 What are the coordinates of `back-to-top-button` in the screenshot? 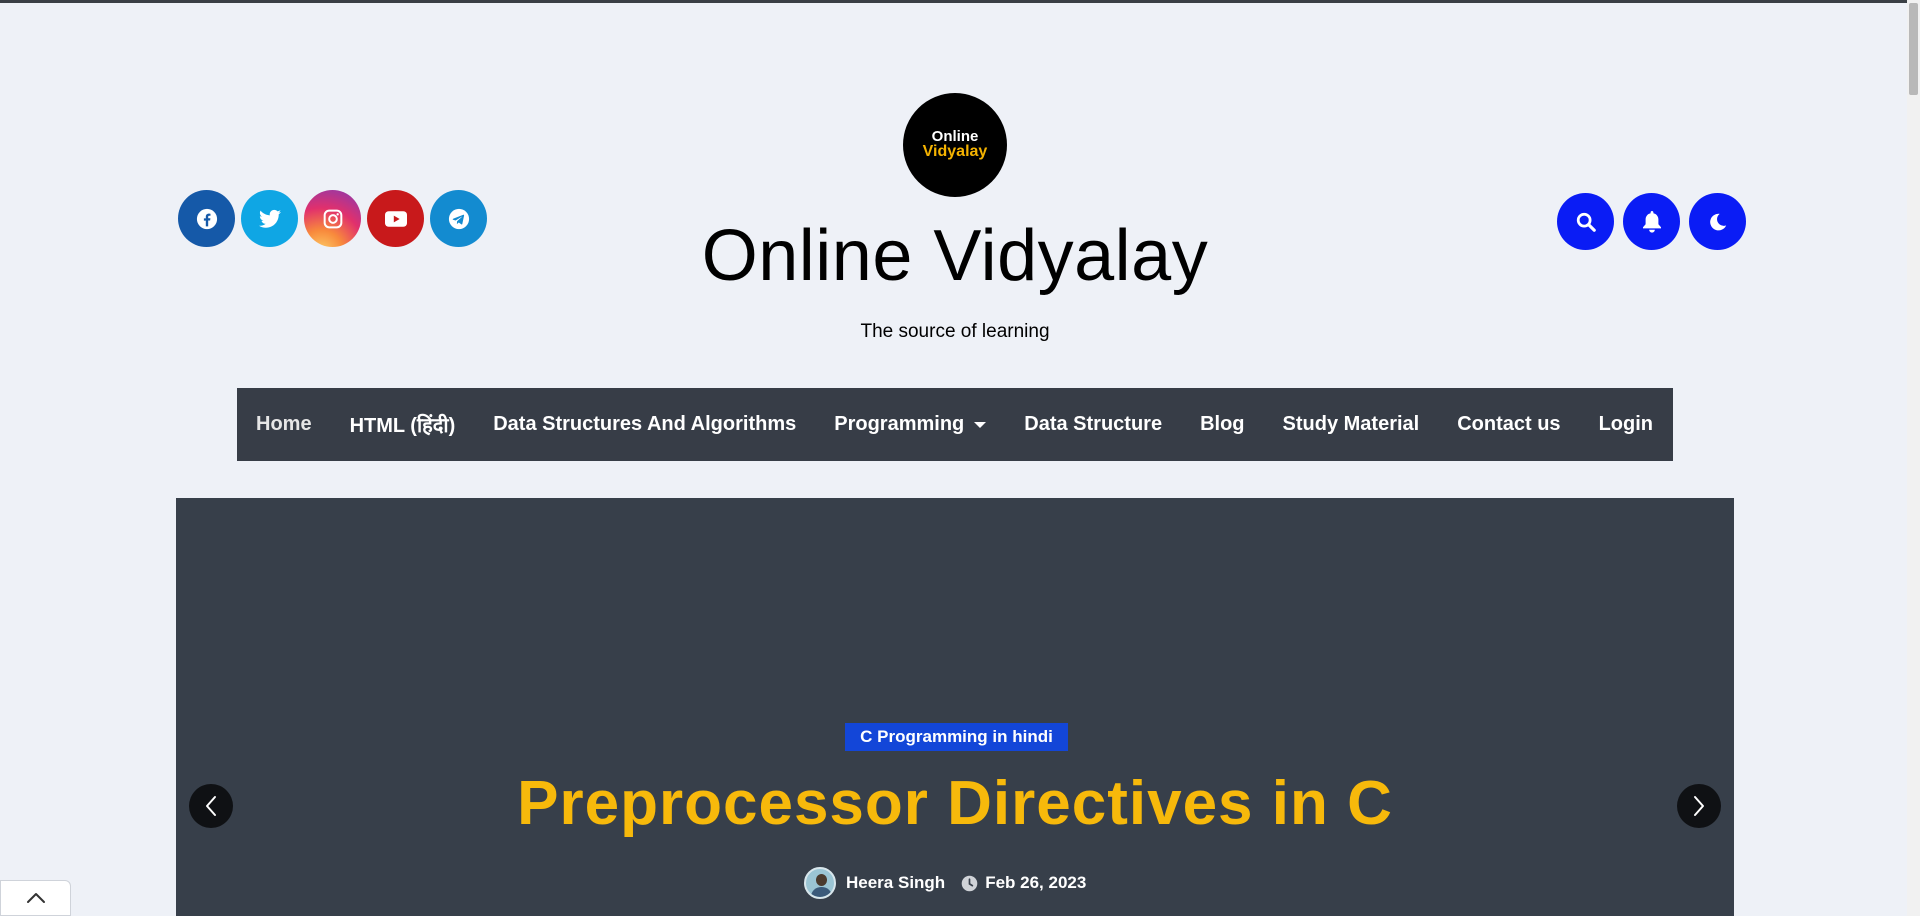 It's located at (35, 898).